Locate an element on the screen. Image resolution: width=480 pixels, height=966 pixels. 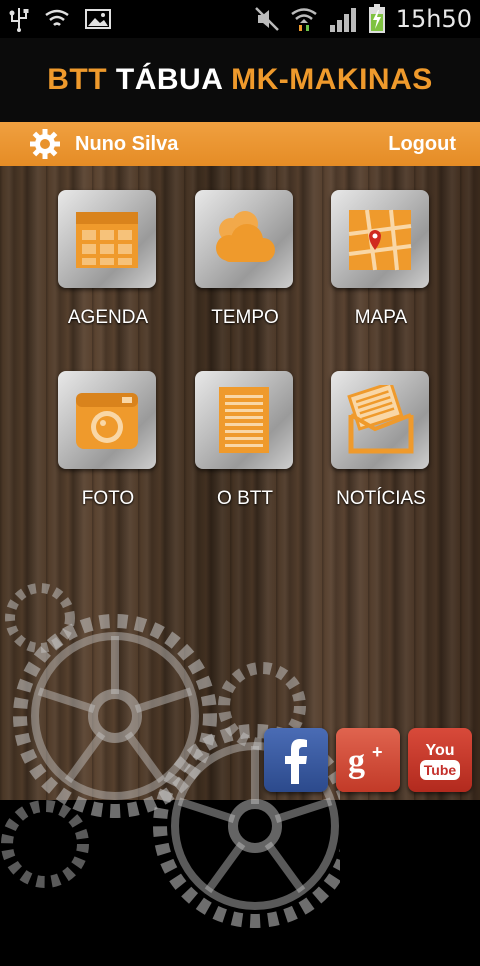
calendar-icon is located at coordinates (107, 239).